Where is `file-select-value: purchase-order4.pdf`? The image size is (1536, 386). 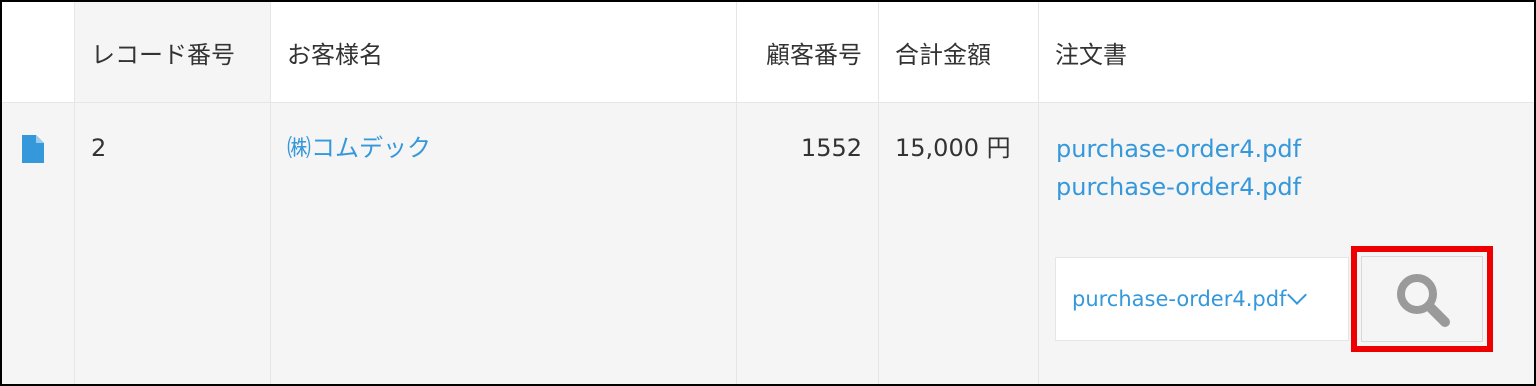
file-select-value: purchase-order4.pdf is located at coordinates (1179, 299).